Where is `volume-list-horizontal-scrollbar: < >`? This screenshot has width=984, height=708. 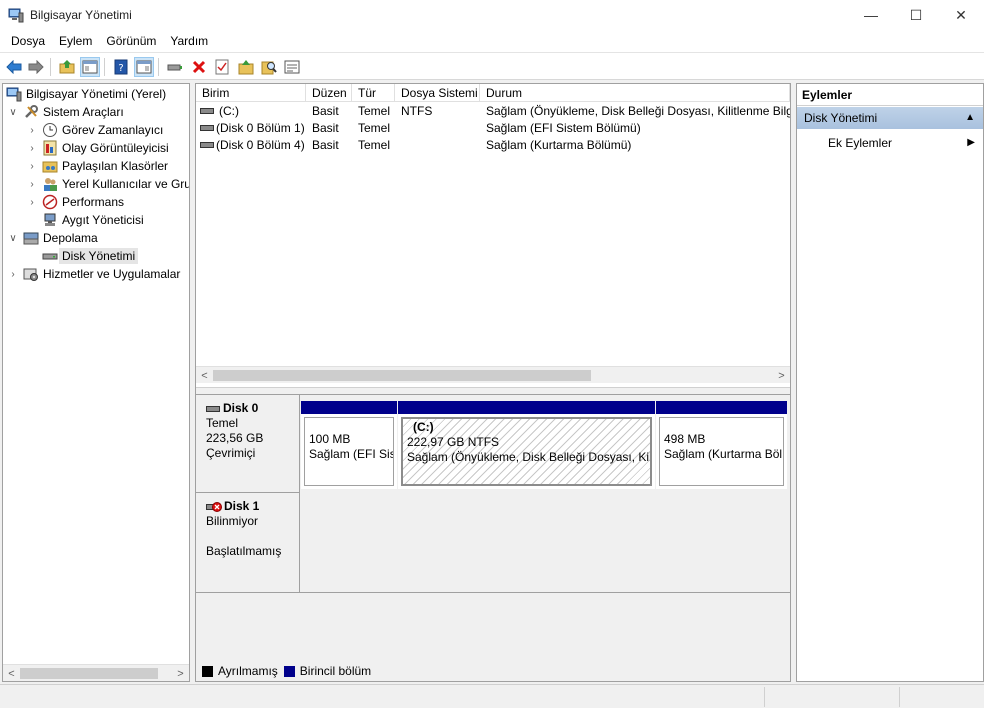
volume-list-horizontal-scrollbar: < > is located at coordinates (493, 374).